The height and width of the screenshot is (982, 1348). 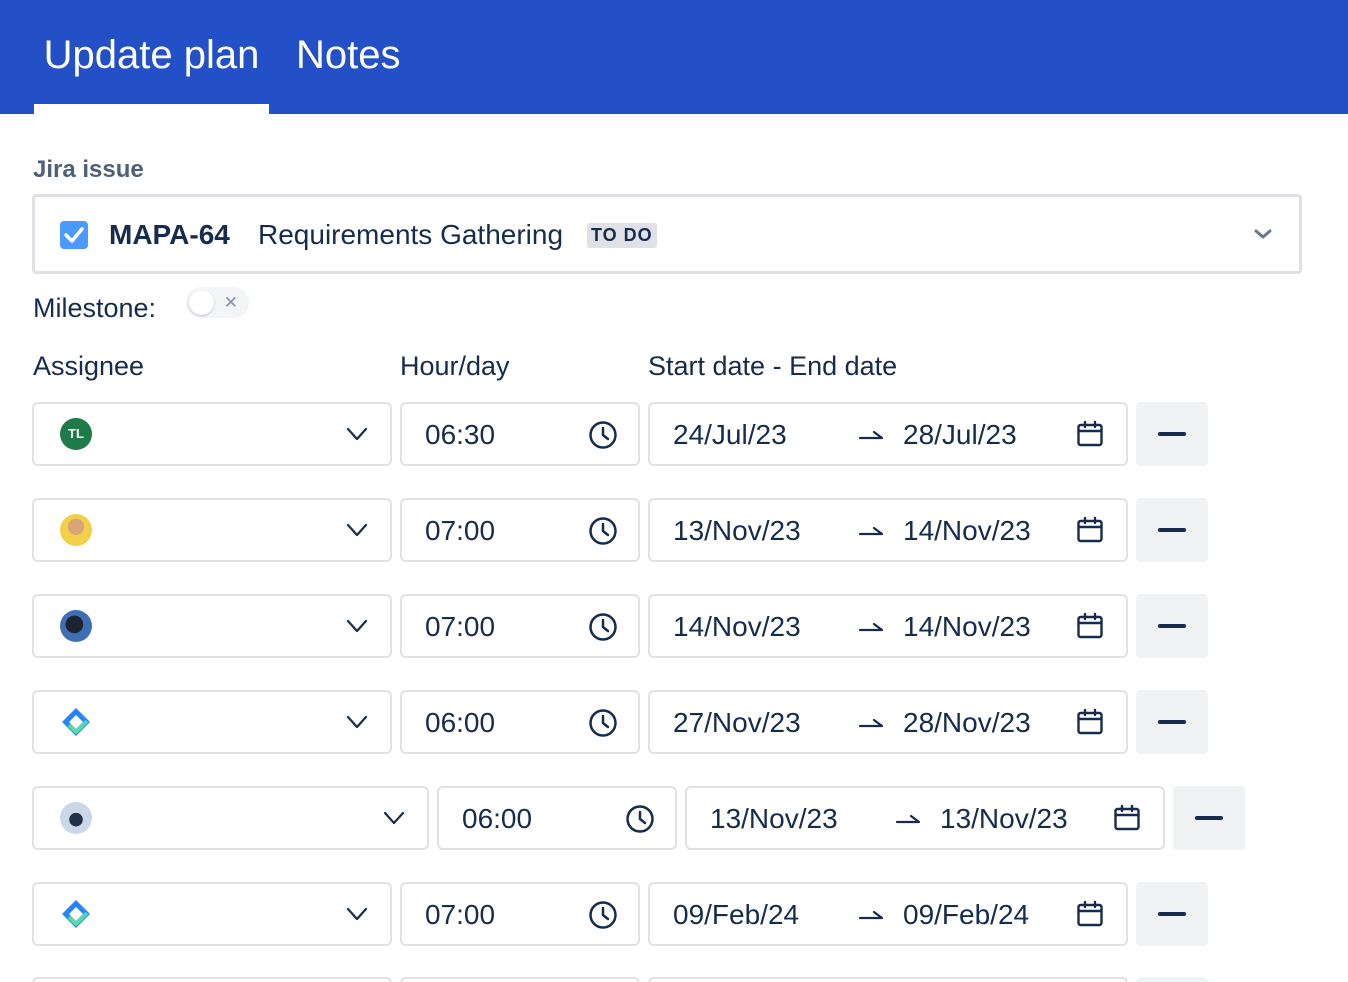 What do you see at coordinates (212, 434) in the screenshot?
I see `assignee-select: TL` at bounding box center [212, 434].